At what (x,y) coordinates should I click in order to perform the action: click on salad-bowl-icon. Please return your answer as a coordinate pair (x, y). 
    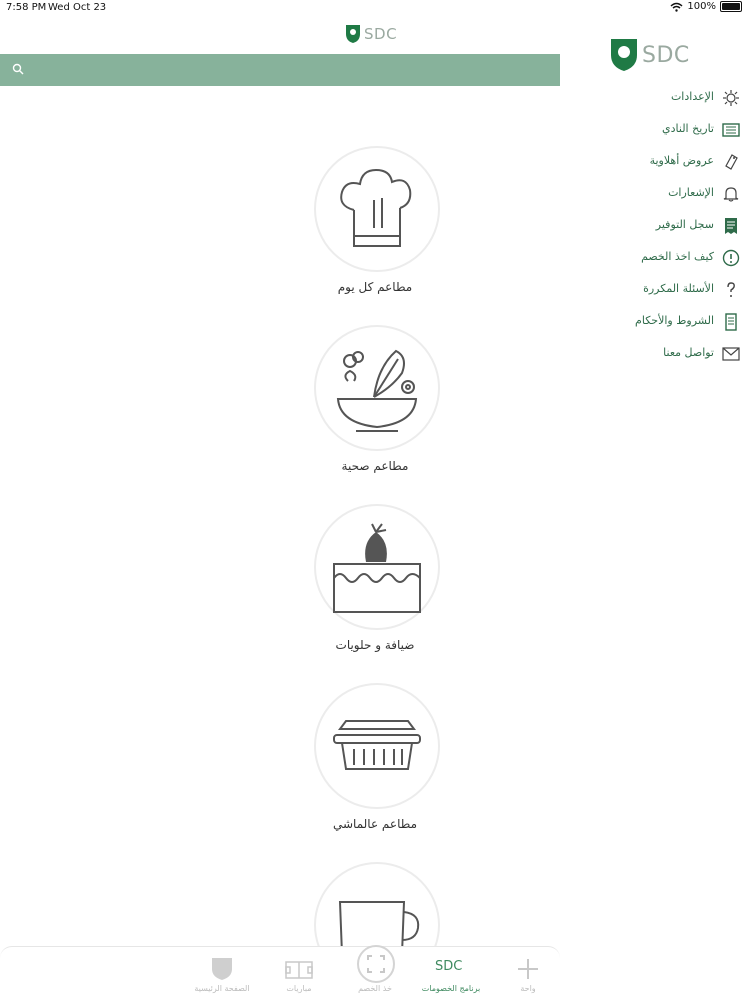
    Looking at the image, I should click on (377, 390).